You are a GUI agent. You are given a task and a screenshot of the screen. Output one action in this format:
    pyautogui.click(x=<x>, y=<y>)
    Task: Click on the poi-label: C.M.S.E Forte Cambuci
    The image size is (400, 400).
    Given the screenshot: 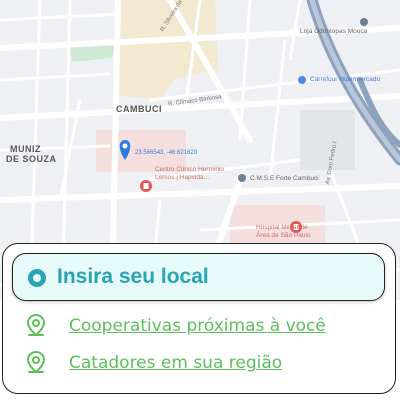 What is the action you would take?
    pyautogui.click(x=284, y=178)
    